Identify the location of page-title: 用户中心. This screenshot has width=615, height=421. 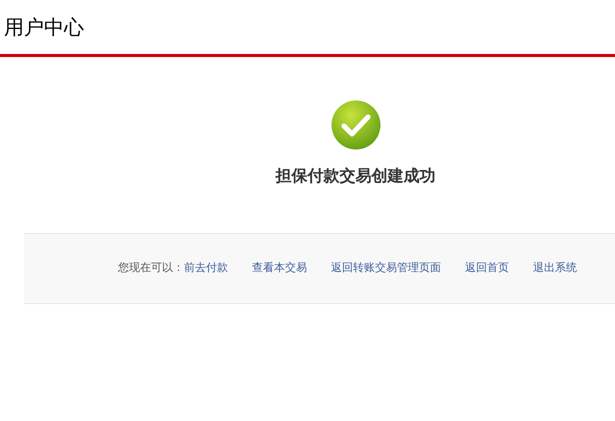
(44, 27).